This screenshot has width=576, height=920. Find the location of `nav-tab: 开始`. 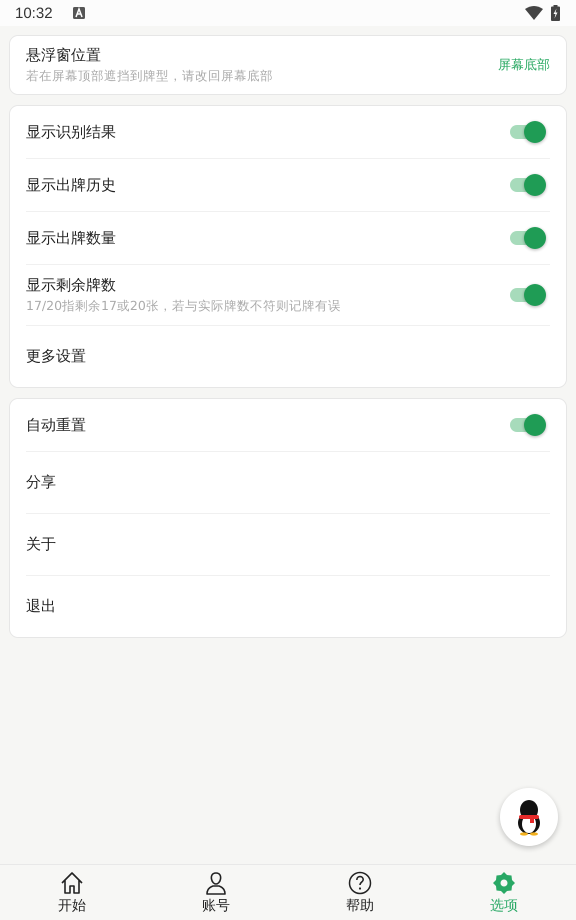

nav-tab: 开始 is located at coordinates (72, 892).